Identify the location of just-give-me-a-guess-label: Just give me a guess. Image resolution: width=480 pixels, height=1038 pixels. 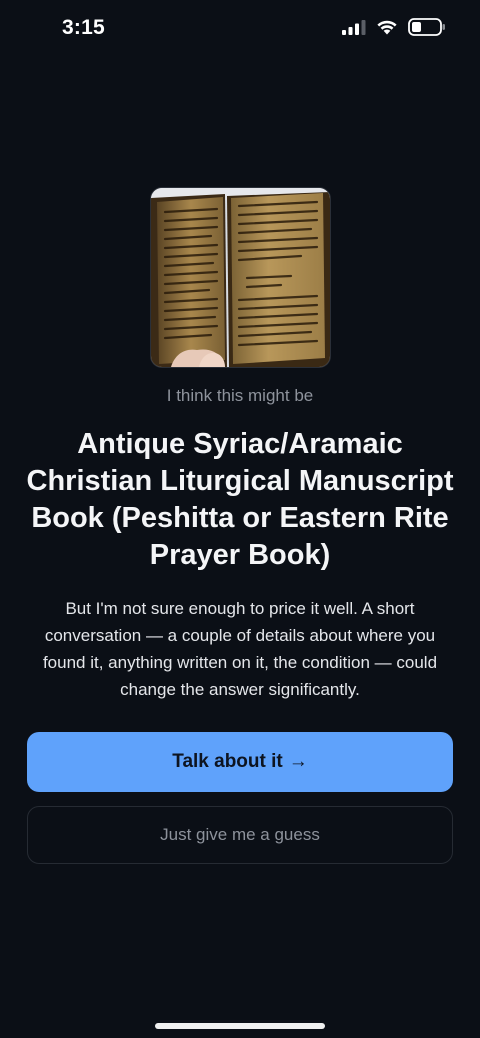
(240, 834).